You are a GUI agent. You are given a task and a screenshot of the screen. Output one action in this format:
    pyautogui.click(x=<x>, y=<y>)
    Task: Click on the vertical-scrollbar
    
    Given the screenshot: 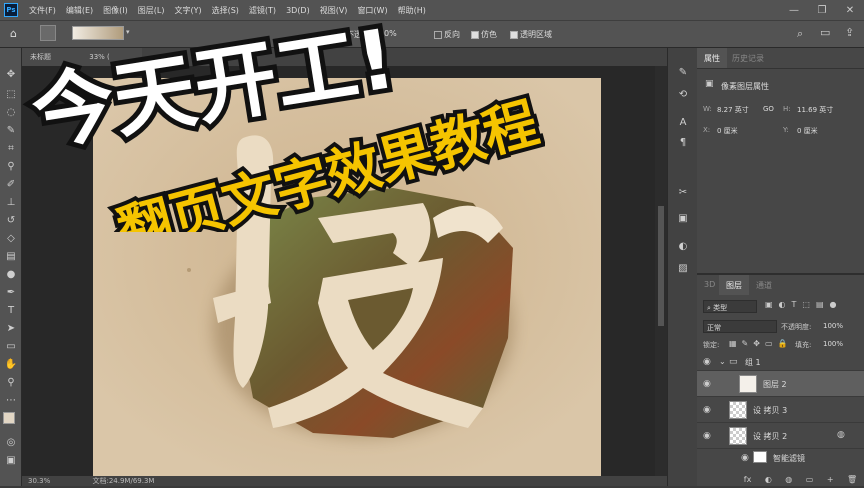 What is the action you would take?
    pyautogui.click(x=661, y=271)
    